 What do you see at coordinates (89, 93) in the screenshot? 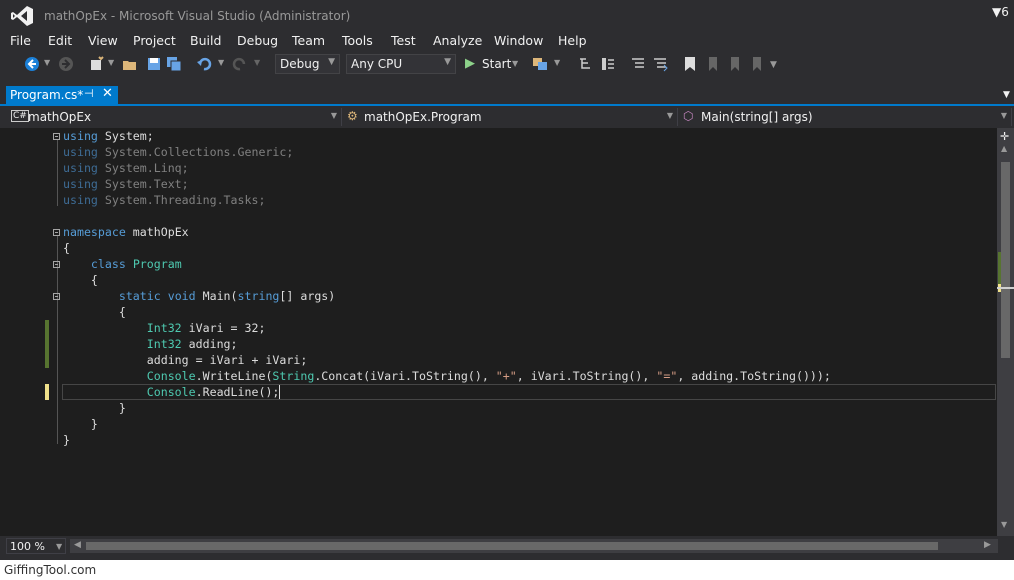
I see `pin-tab-icon: ⊣` at bounding box center [89, 93].